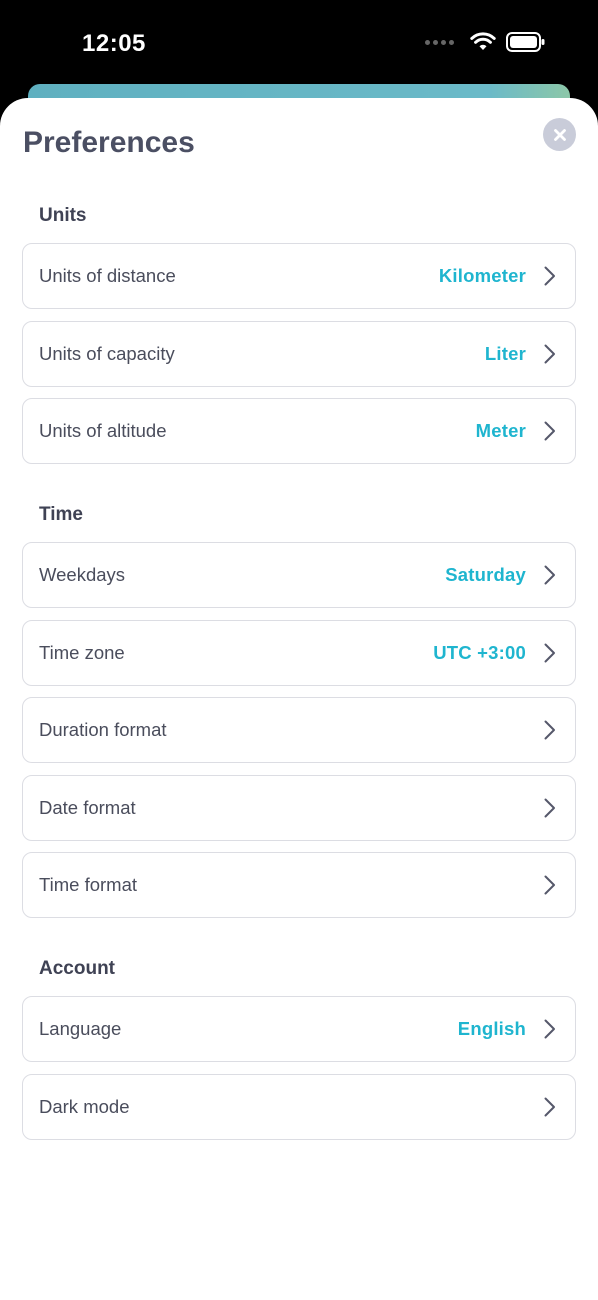 The height and width of the screenshot is (1300, 598). Describe the element at coordinates (299, 1107) in the screenshot. I see `row-dark-mode: Dark mode` at that location.